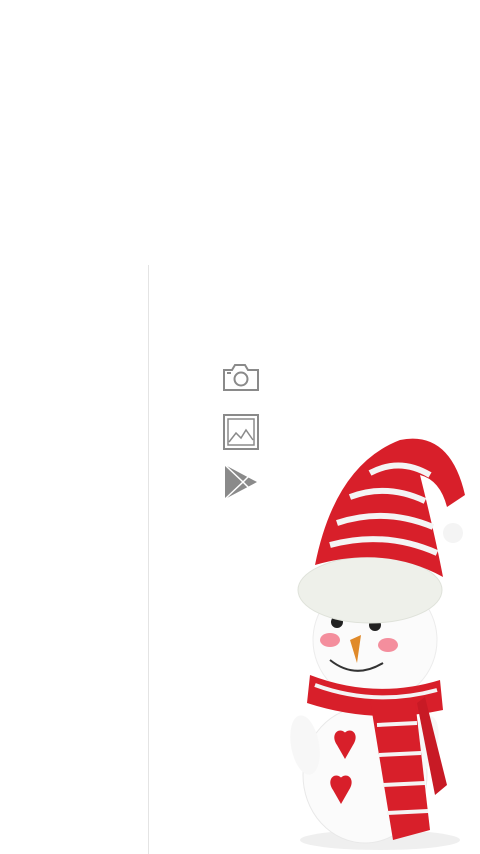 Image resolution: width=480 pixels, height=854 pixels. I want to click on play-store-option, so click(241, 482).